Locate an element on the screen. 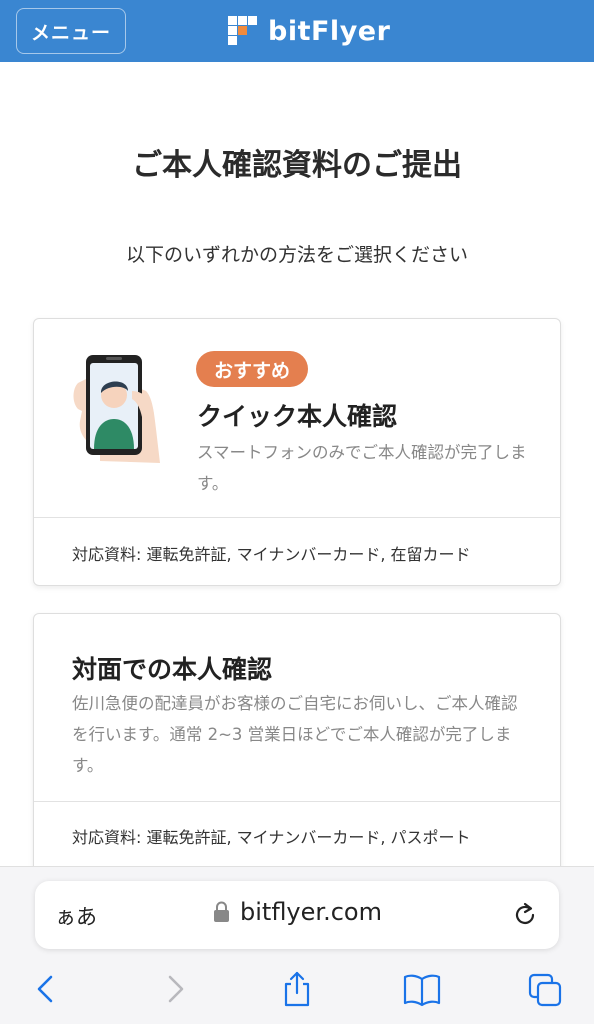 The width and height of the screenshot is (594, 1024). url-display: bitflyer.com is located at coordinates (297, 912).